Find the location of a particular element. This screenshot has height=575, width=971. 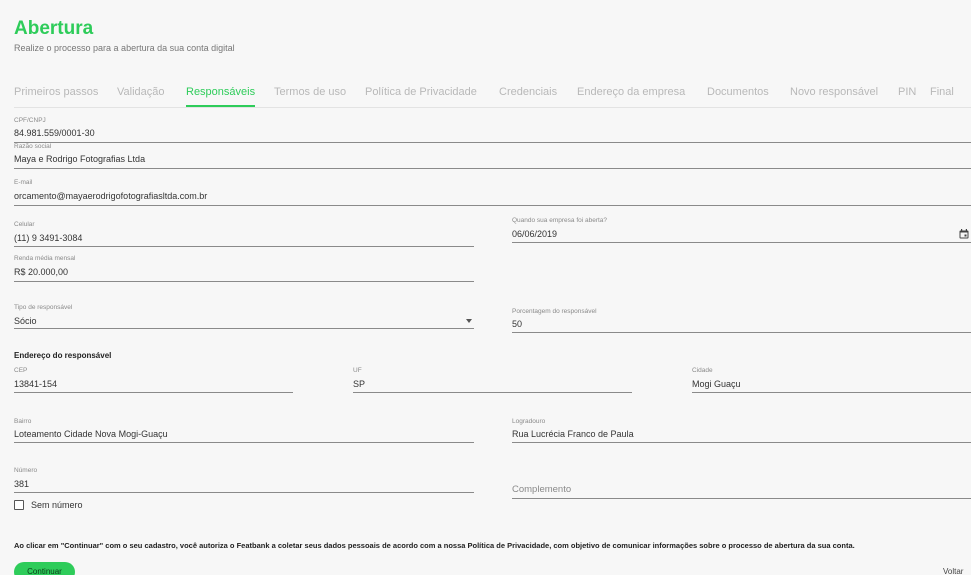

porcentagem-value: 50 is located at coordinates (517, 324).